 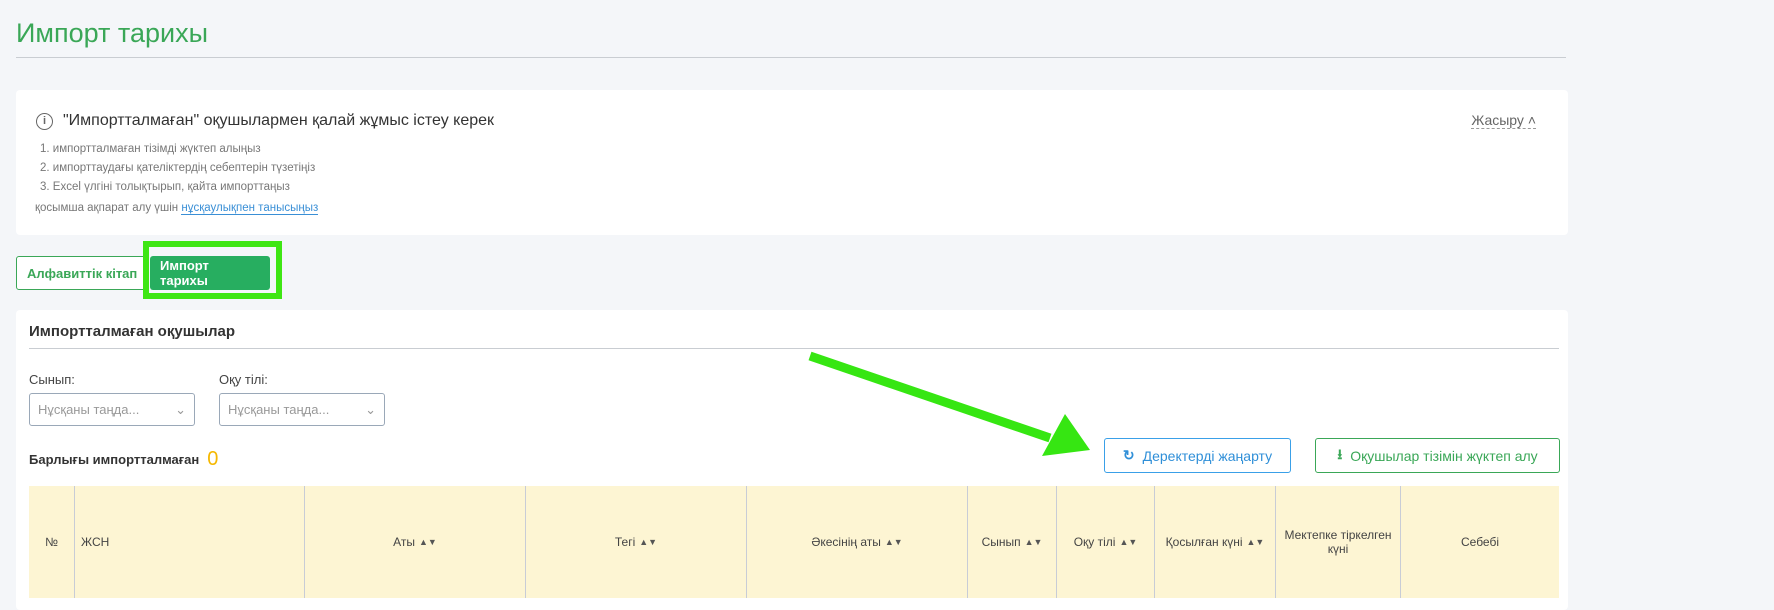 I want to click on annotation-arrow, so click(x=949, y=403).